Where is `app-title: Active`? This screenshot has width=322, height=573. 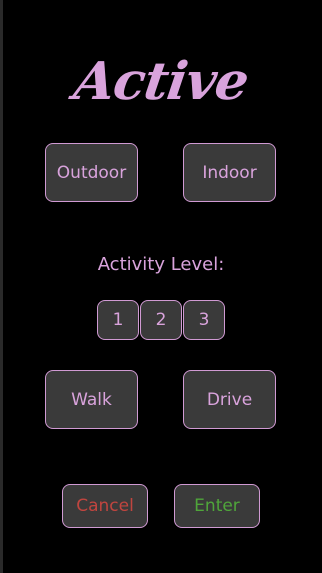 app-title: Active is located at coordinates (161, 81).